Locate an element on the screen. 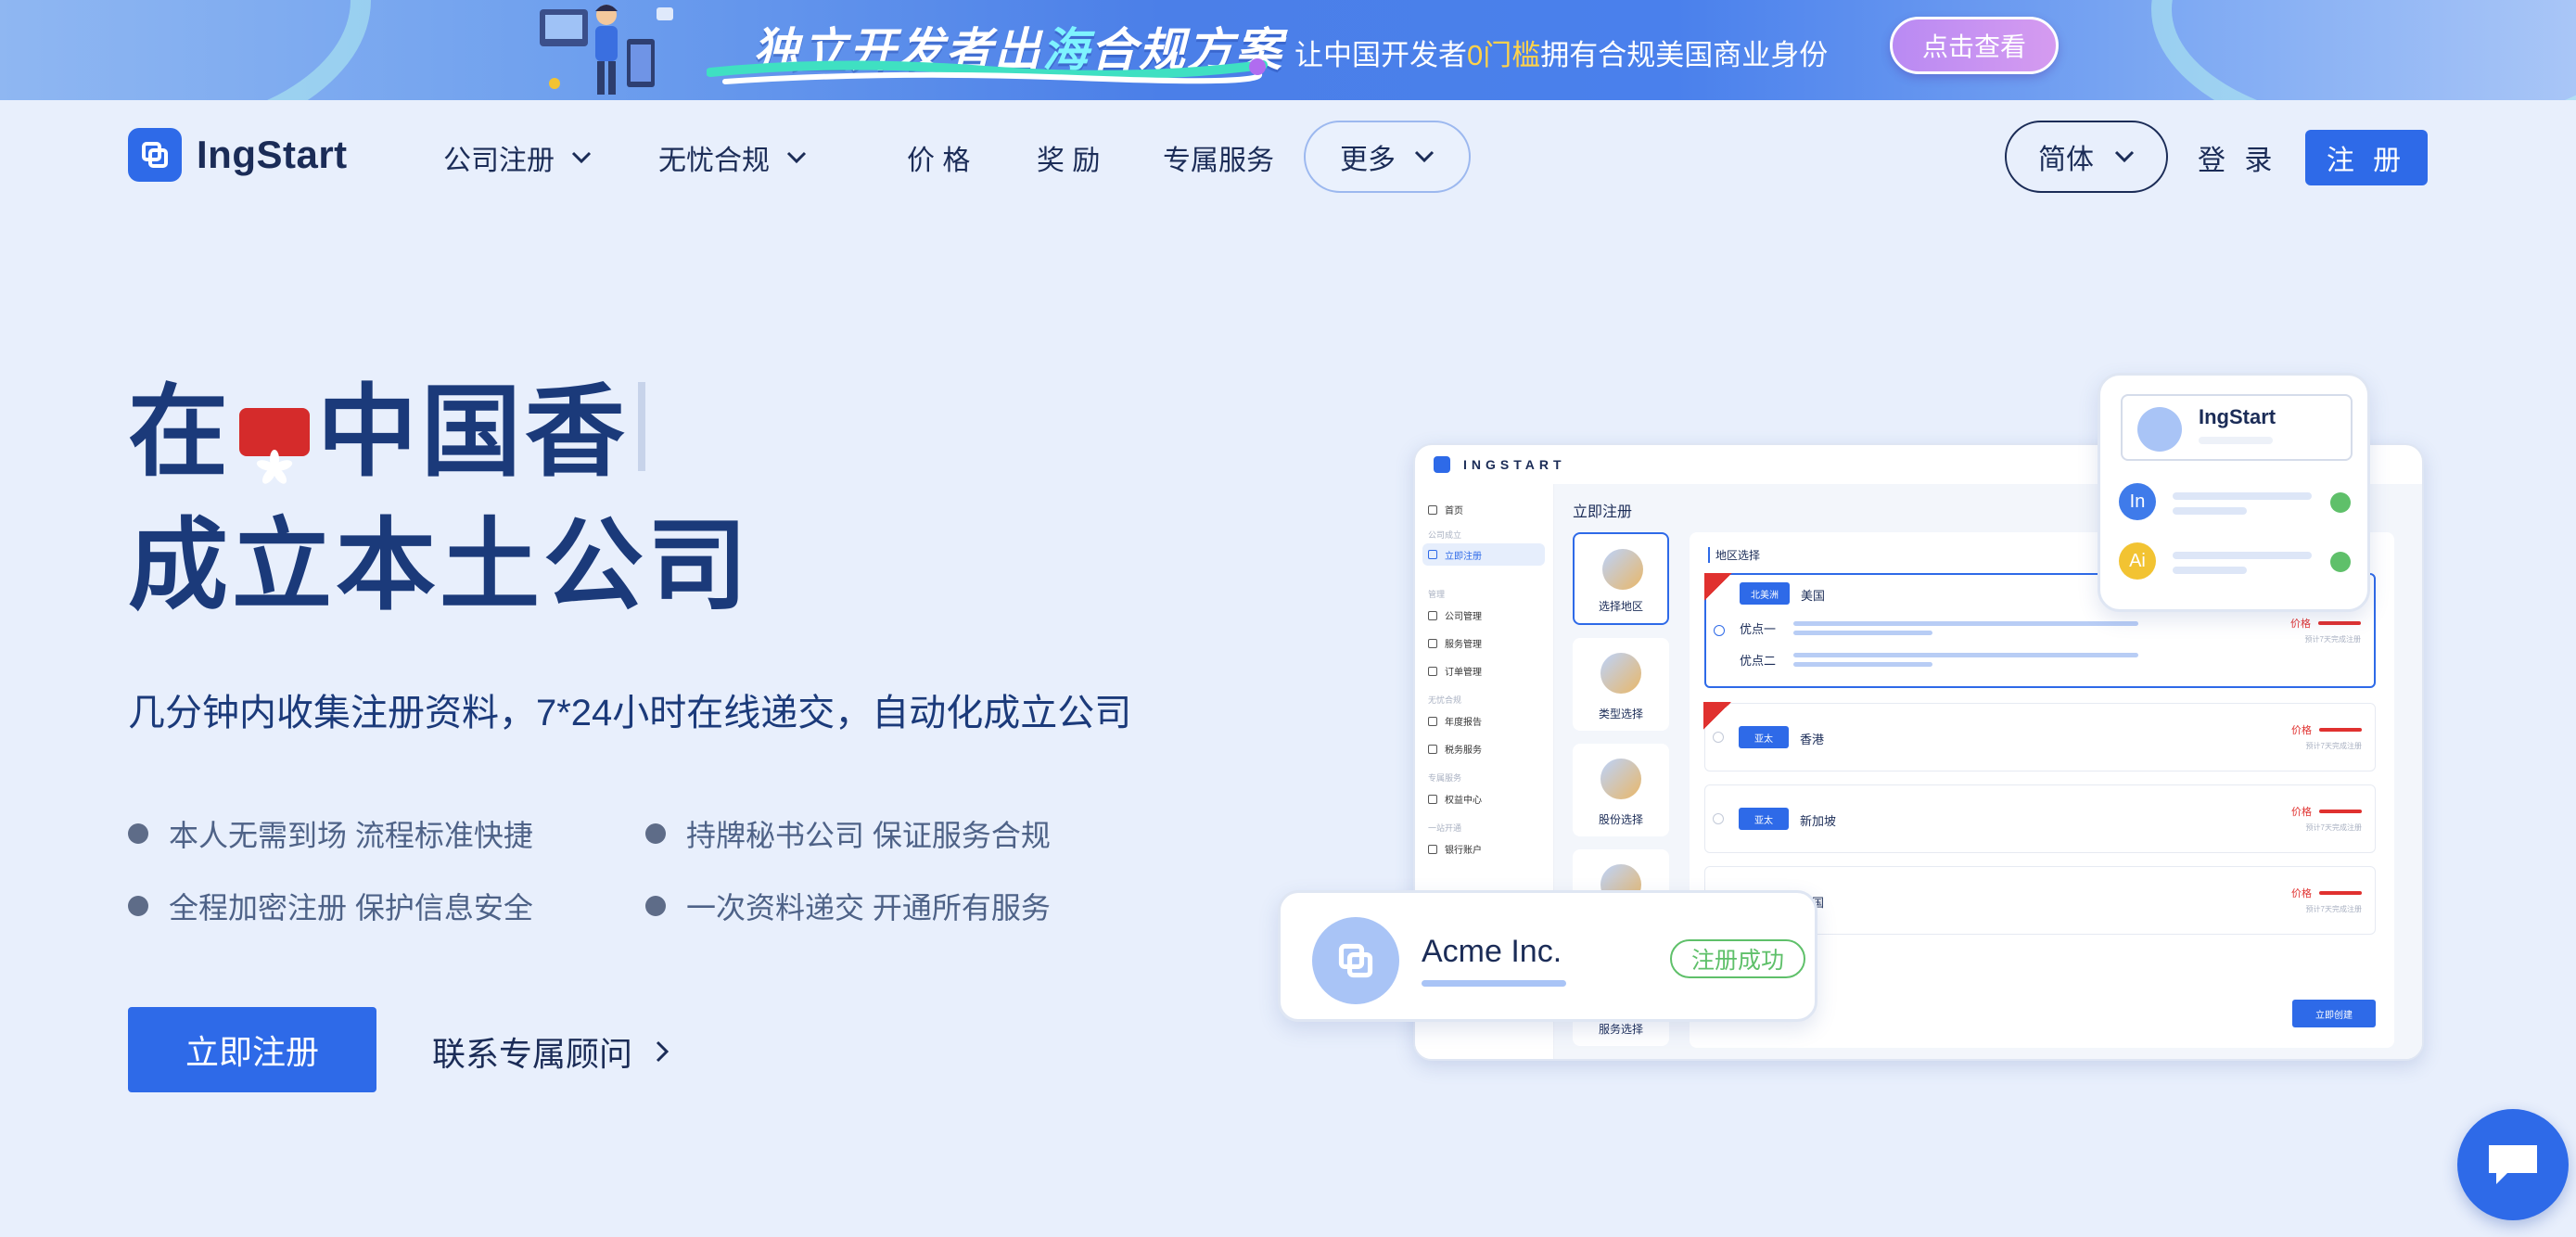  hero-lead-text: 几分钟内收集注册资料，7*24小时在线递交，自动化成立公司 is located at coordinates (630, 713).